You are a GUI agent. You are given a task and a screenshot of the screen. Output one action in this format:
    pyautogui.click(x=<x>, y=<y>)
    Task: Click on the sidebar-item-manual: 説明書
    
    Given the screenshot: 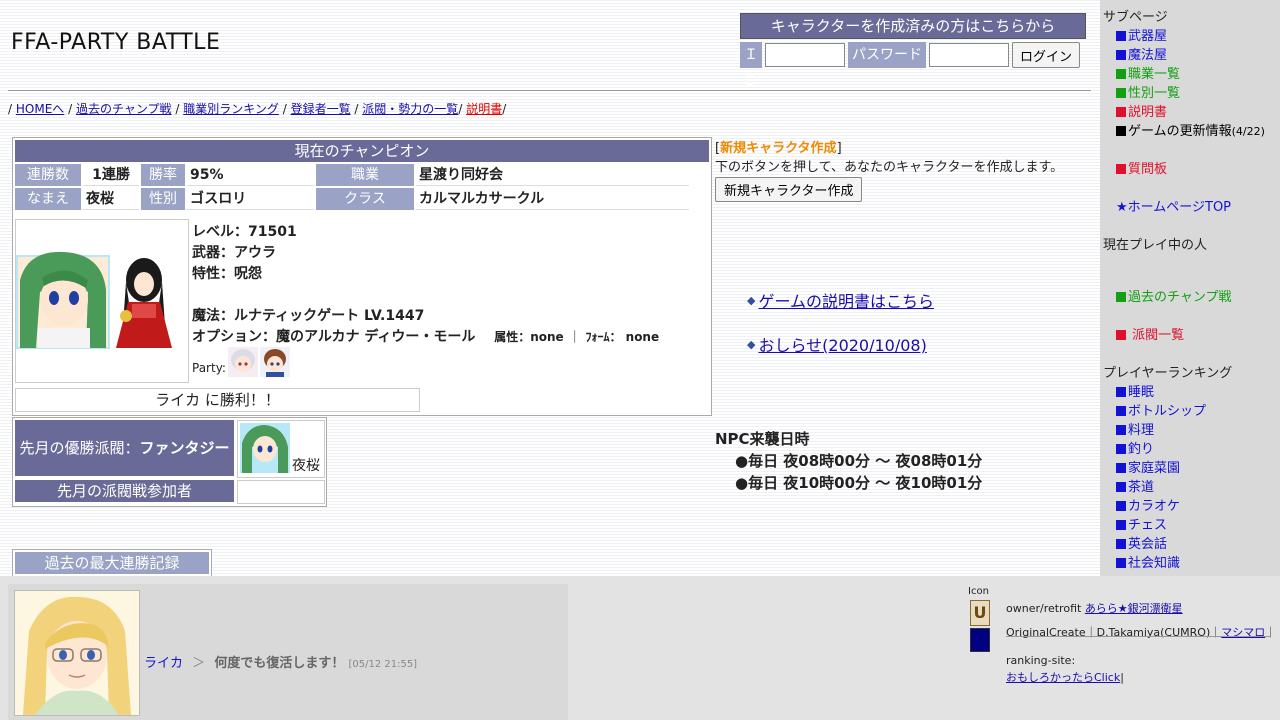 What is the action you would take?
    pyautogui.click(x=1141, y=110)
    